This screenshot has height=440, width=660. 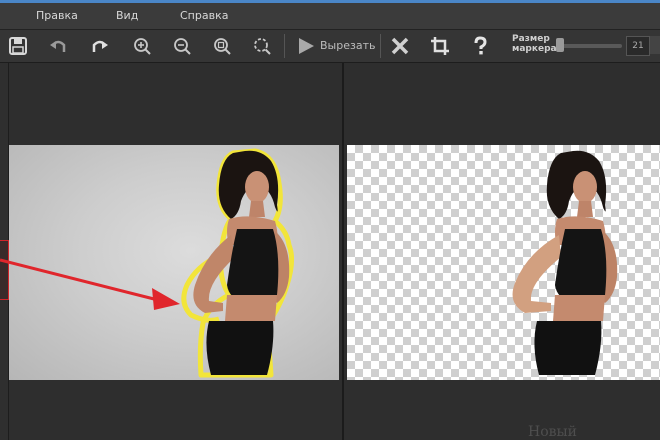 I want to click on menu-bar: Правка Вид Справка, so click(x=330, y=16).